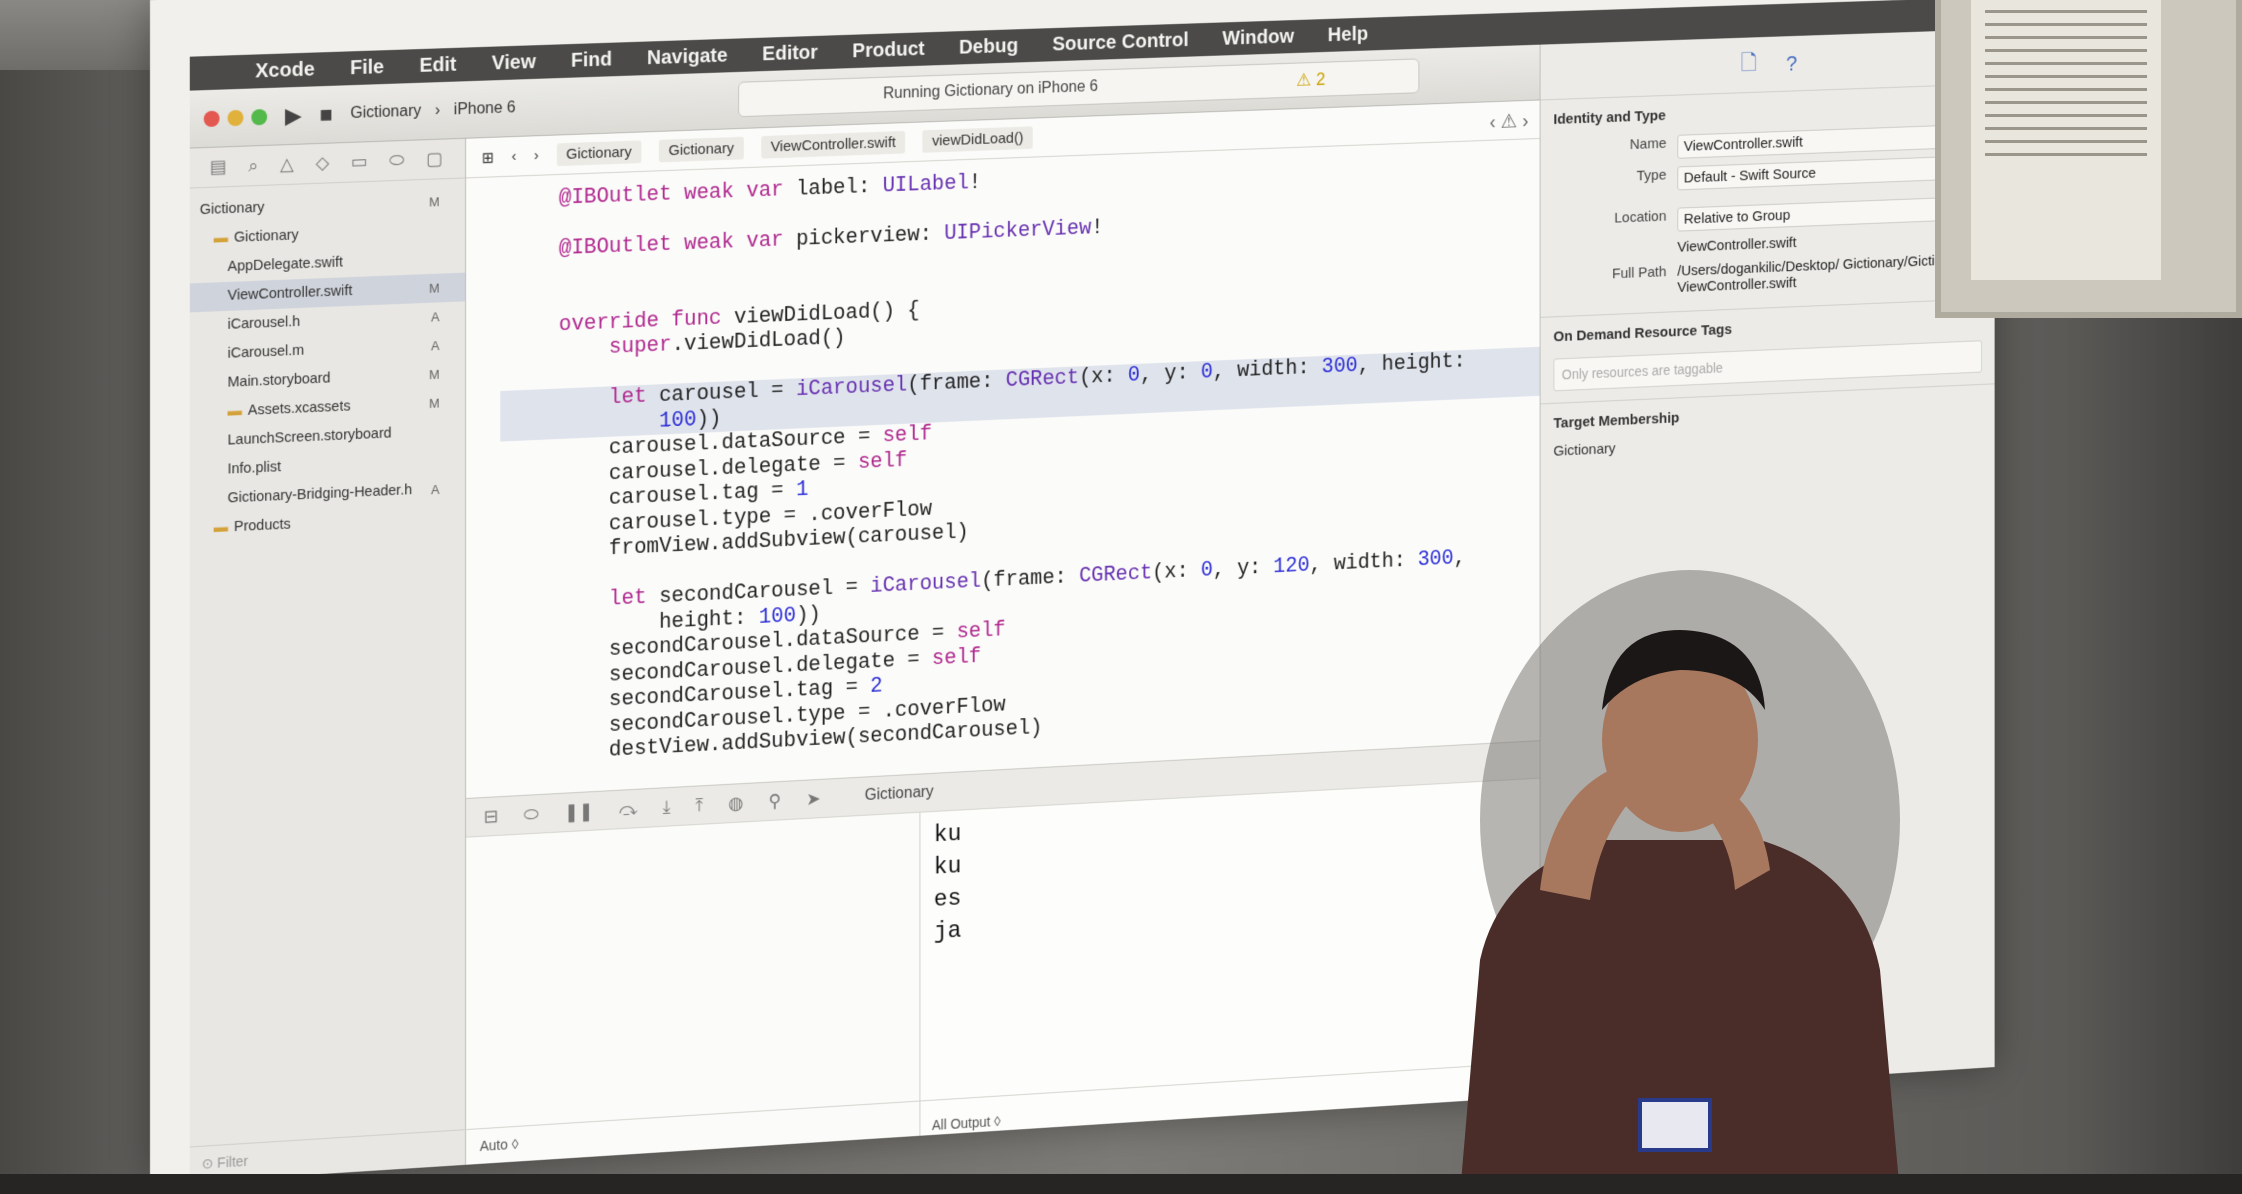 The width and height of the screenshot is (2242, 1194). What do you see at coordinates (293, 115) in the screenshot?
I see `run-button: ▶` at bounding box center [293, 115].